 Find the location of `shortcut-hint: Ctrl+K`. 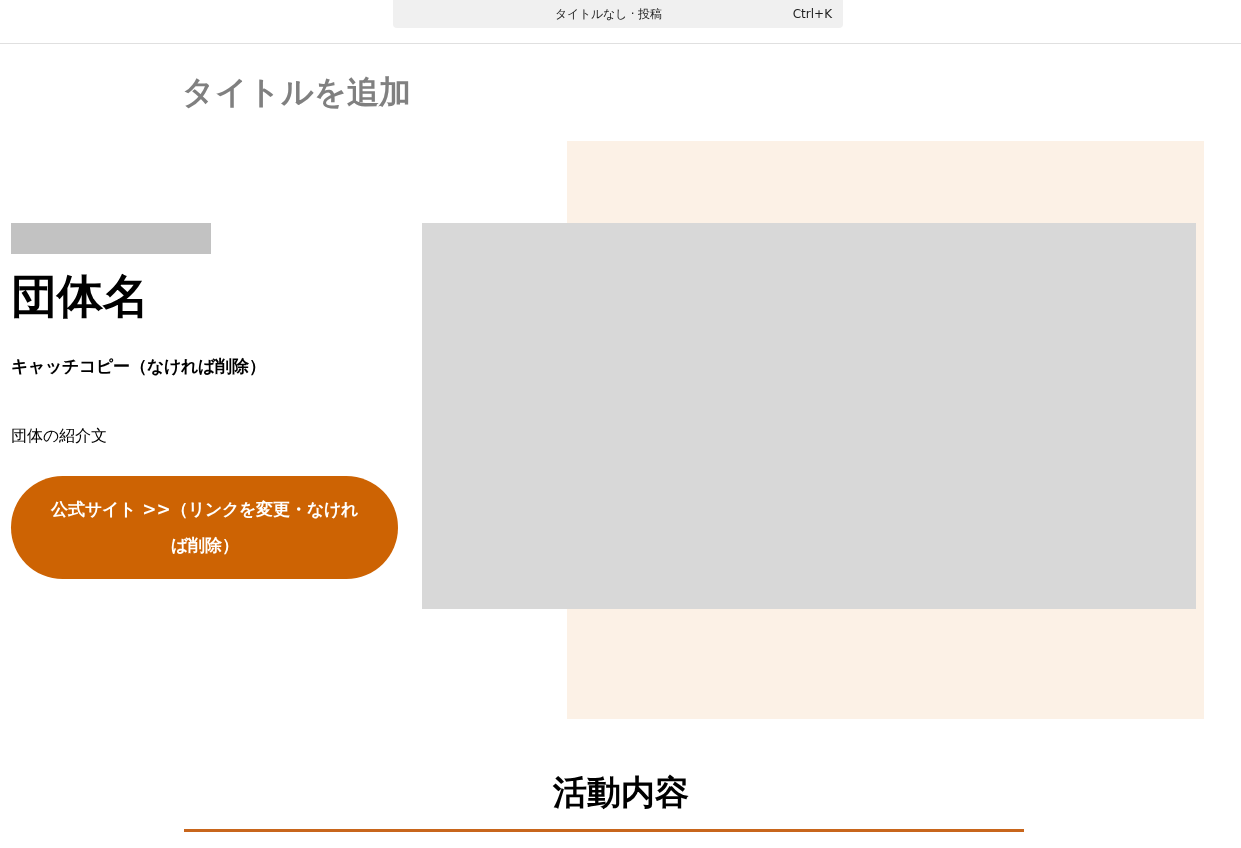

shortcut-hint: Ctrl+K is located at coordinates (812, 14).